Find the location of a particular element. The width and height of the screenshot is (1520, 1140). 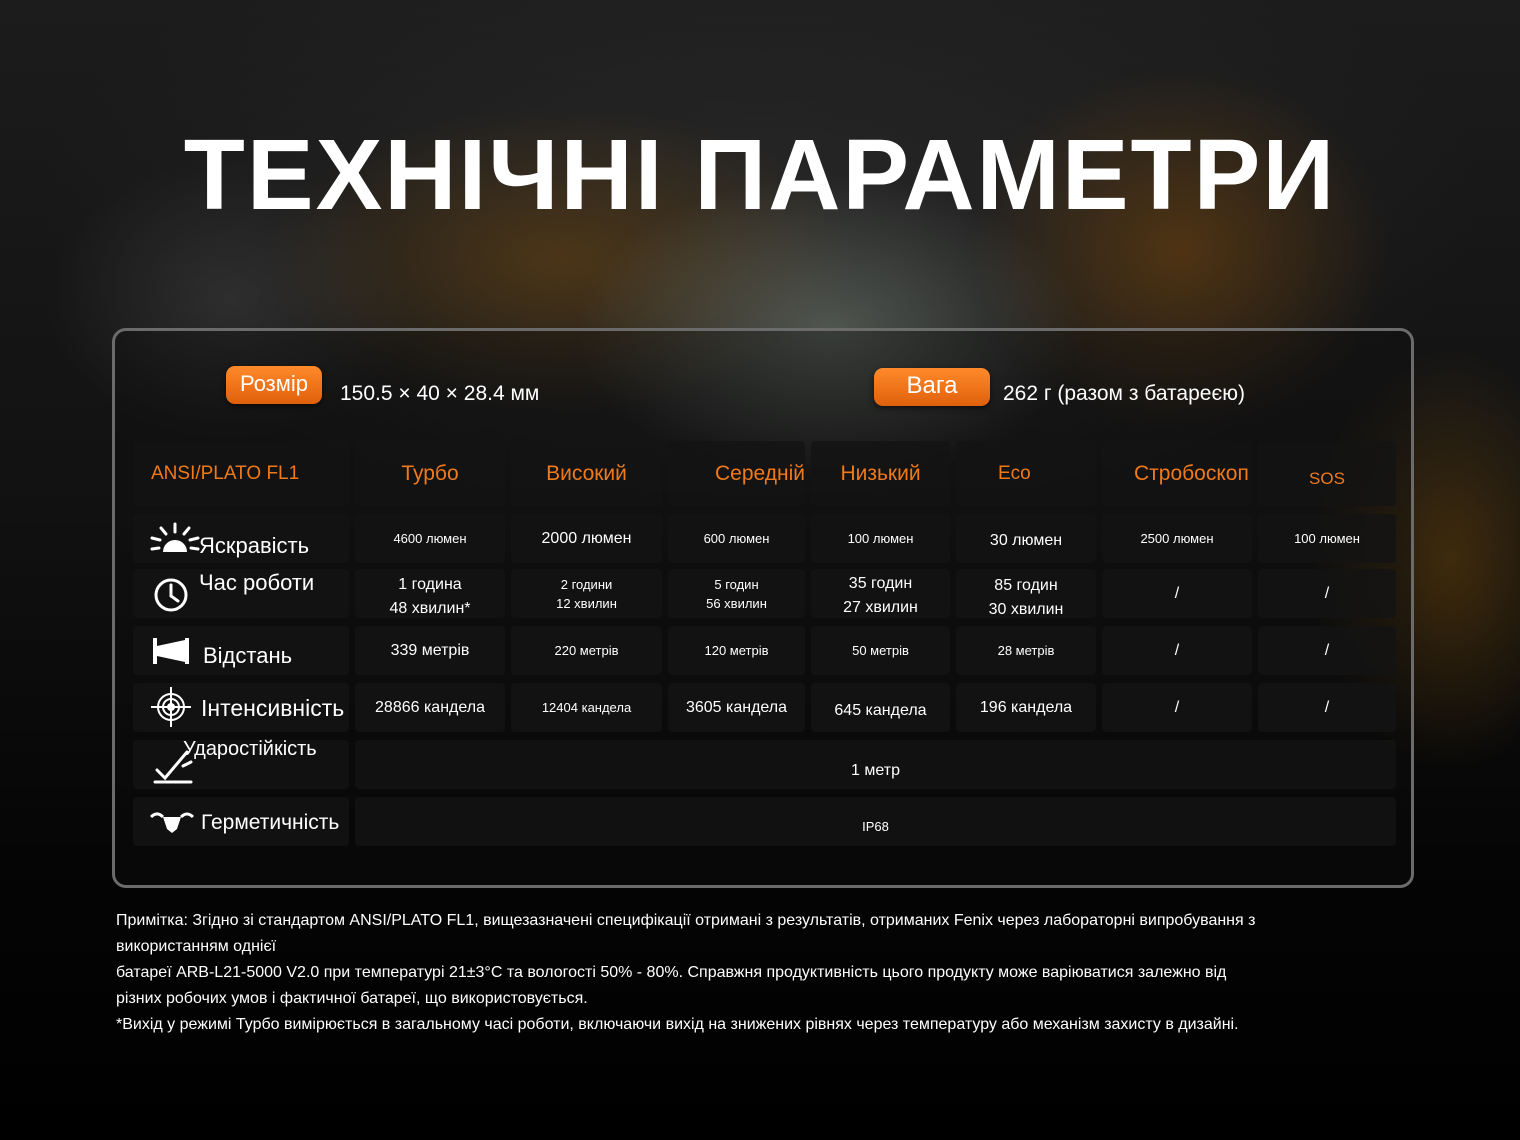

table-cell: 30 люмен is located at coordinates (1026, 538).